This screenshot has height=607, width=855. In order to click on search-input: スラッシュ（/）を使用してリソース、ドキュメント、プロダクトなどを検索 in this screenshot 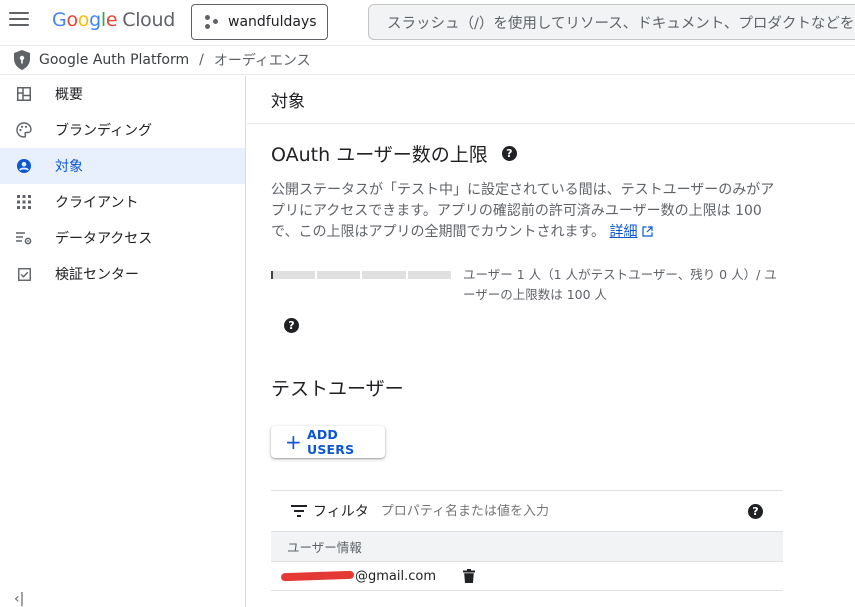, I will do `click(611, 22)`.